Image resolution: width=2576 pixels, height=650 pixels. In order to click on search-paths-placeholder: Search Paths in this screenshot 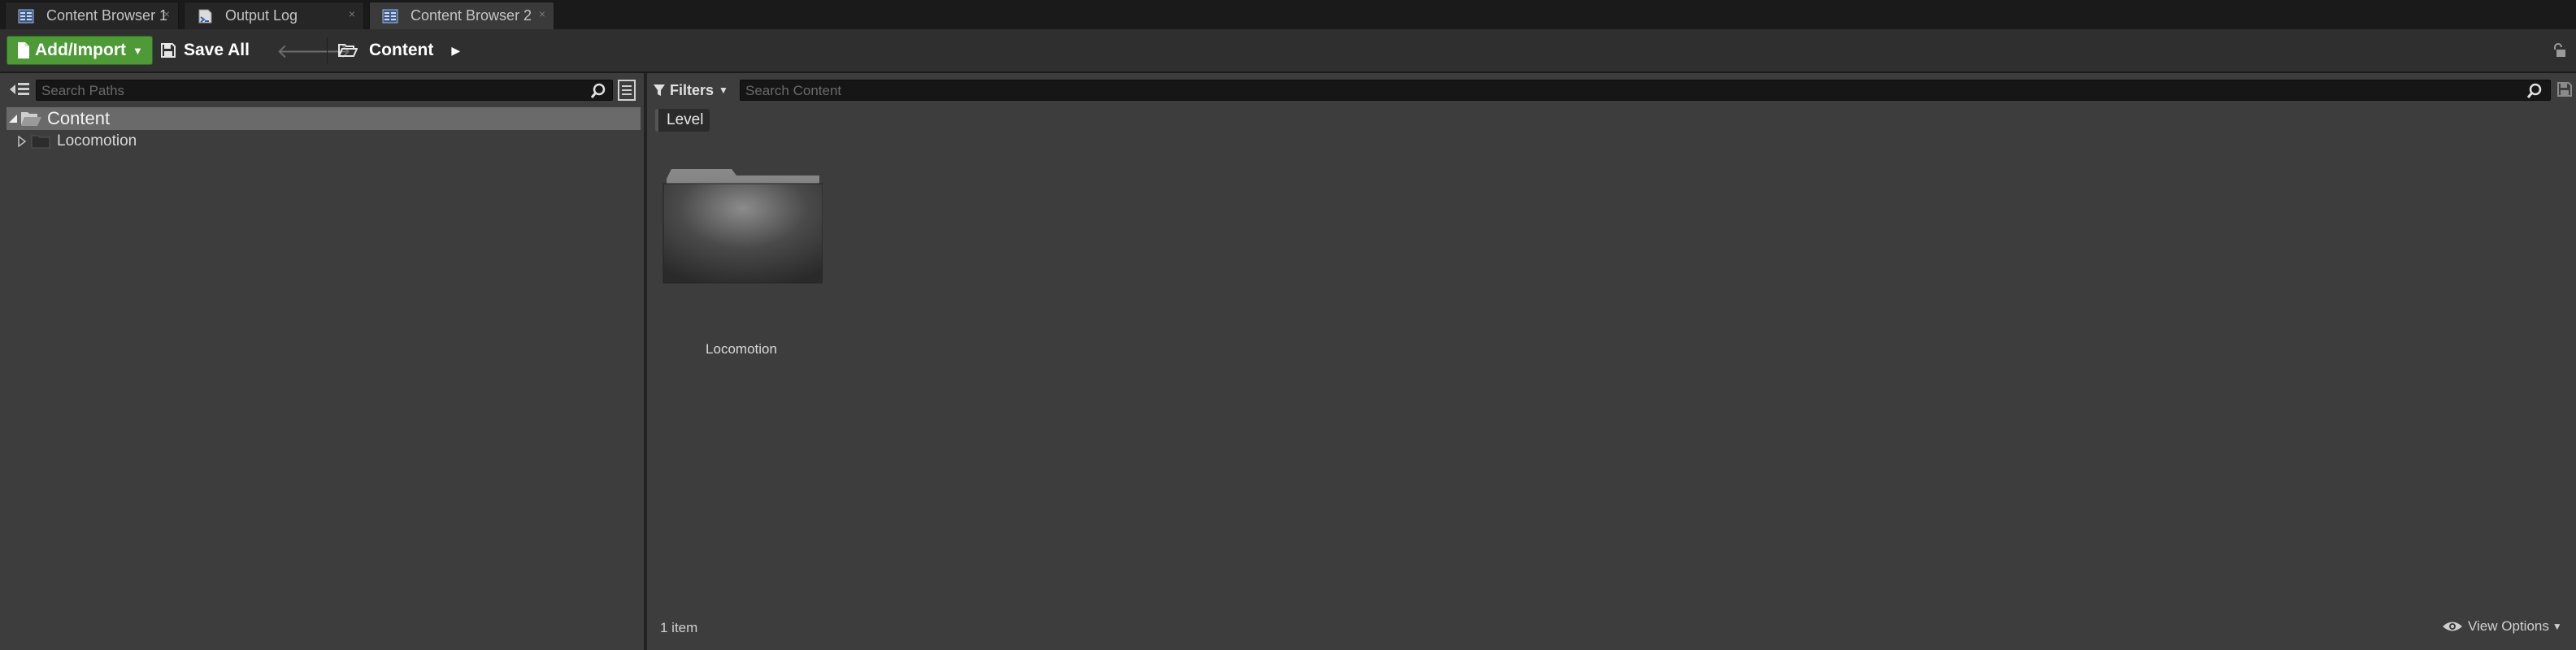, I will do `click(83, 90)`.